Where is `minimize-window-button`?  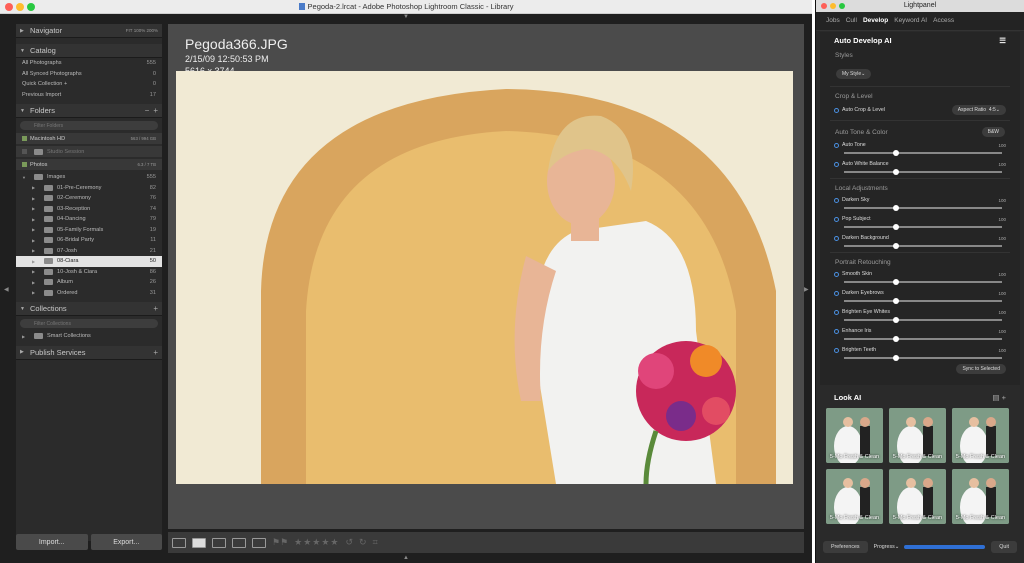 minimize-window-button is located at coordinates (833, 6).